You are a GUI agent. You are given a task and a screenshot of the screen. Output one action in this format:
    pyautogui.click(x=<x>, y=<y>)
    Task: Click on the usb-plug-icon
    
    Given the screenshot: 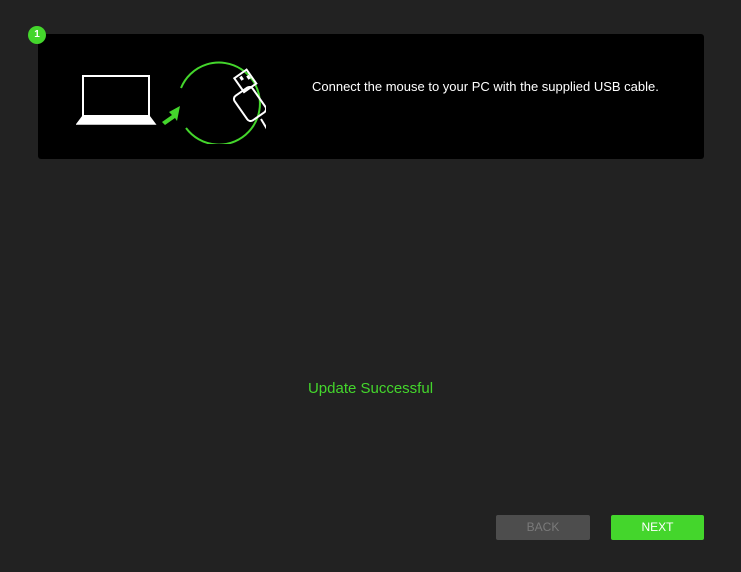 What is the action you would take?
    pyautogui.click(x=223, y=102)
    